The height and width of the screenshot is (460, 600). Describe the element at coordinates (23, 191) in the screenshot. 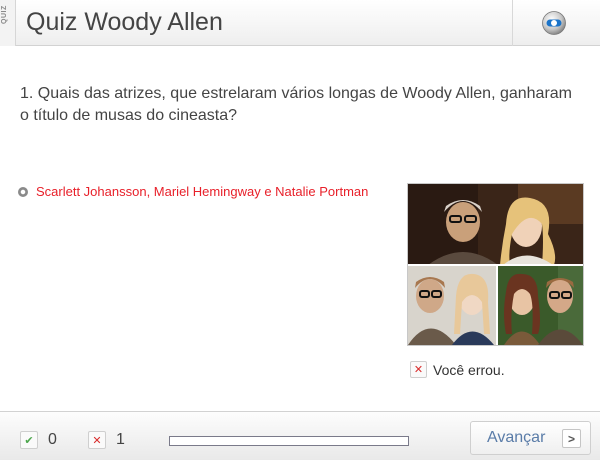

I see `radio-selected-icon` at that location.